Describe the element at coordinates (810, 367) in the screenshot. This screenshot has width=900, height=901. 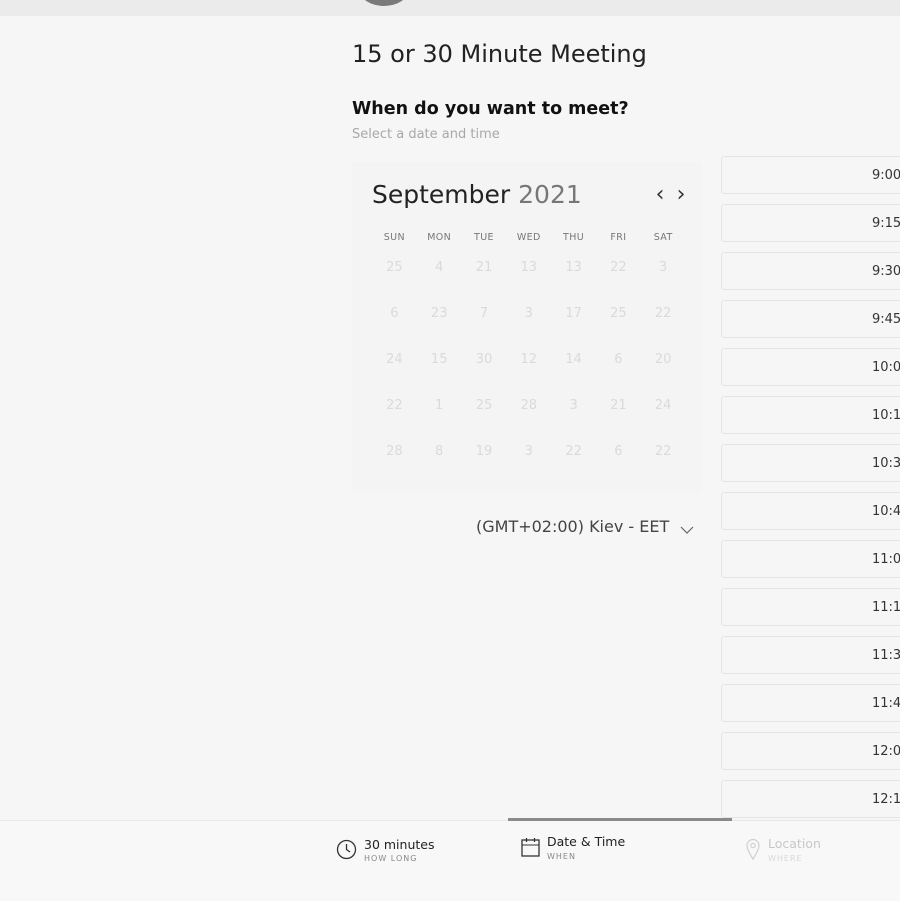
I see `time-slot-button: 10:00` at that location.